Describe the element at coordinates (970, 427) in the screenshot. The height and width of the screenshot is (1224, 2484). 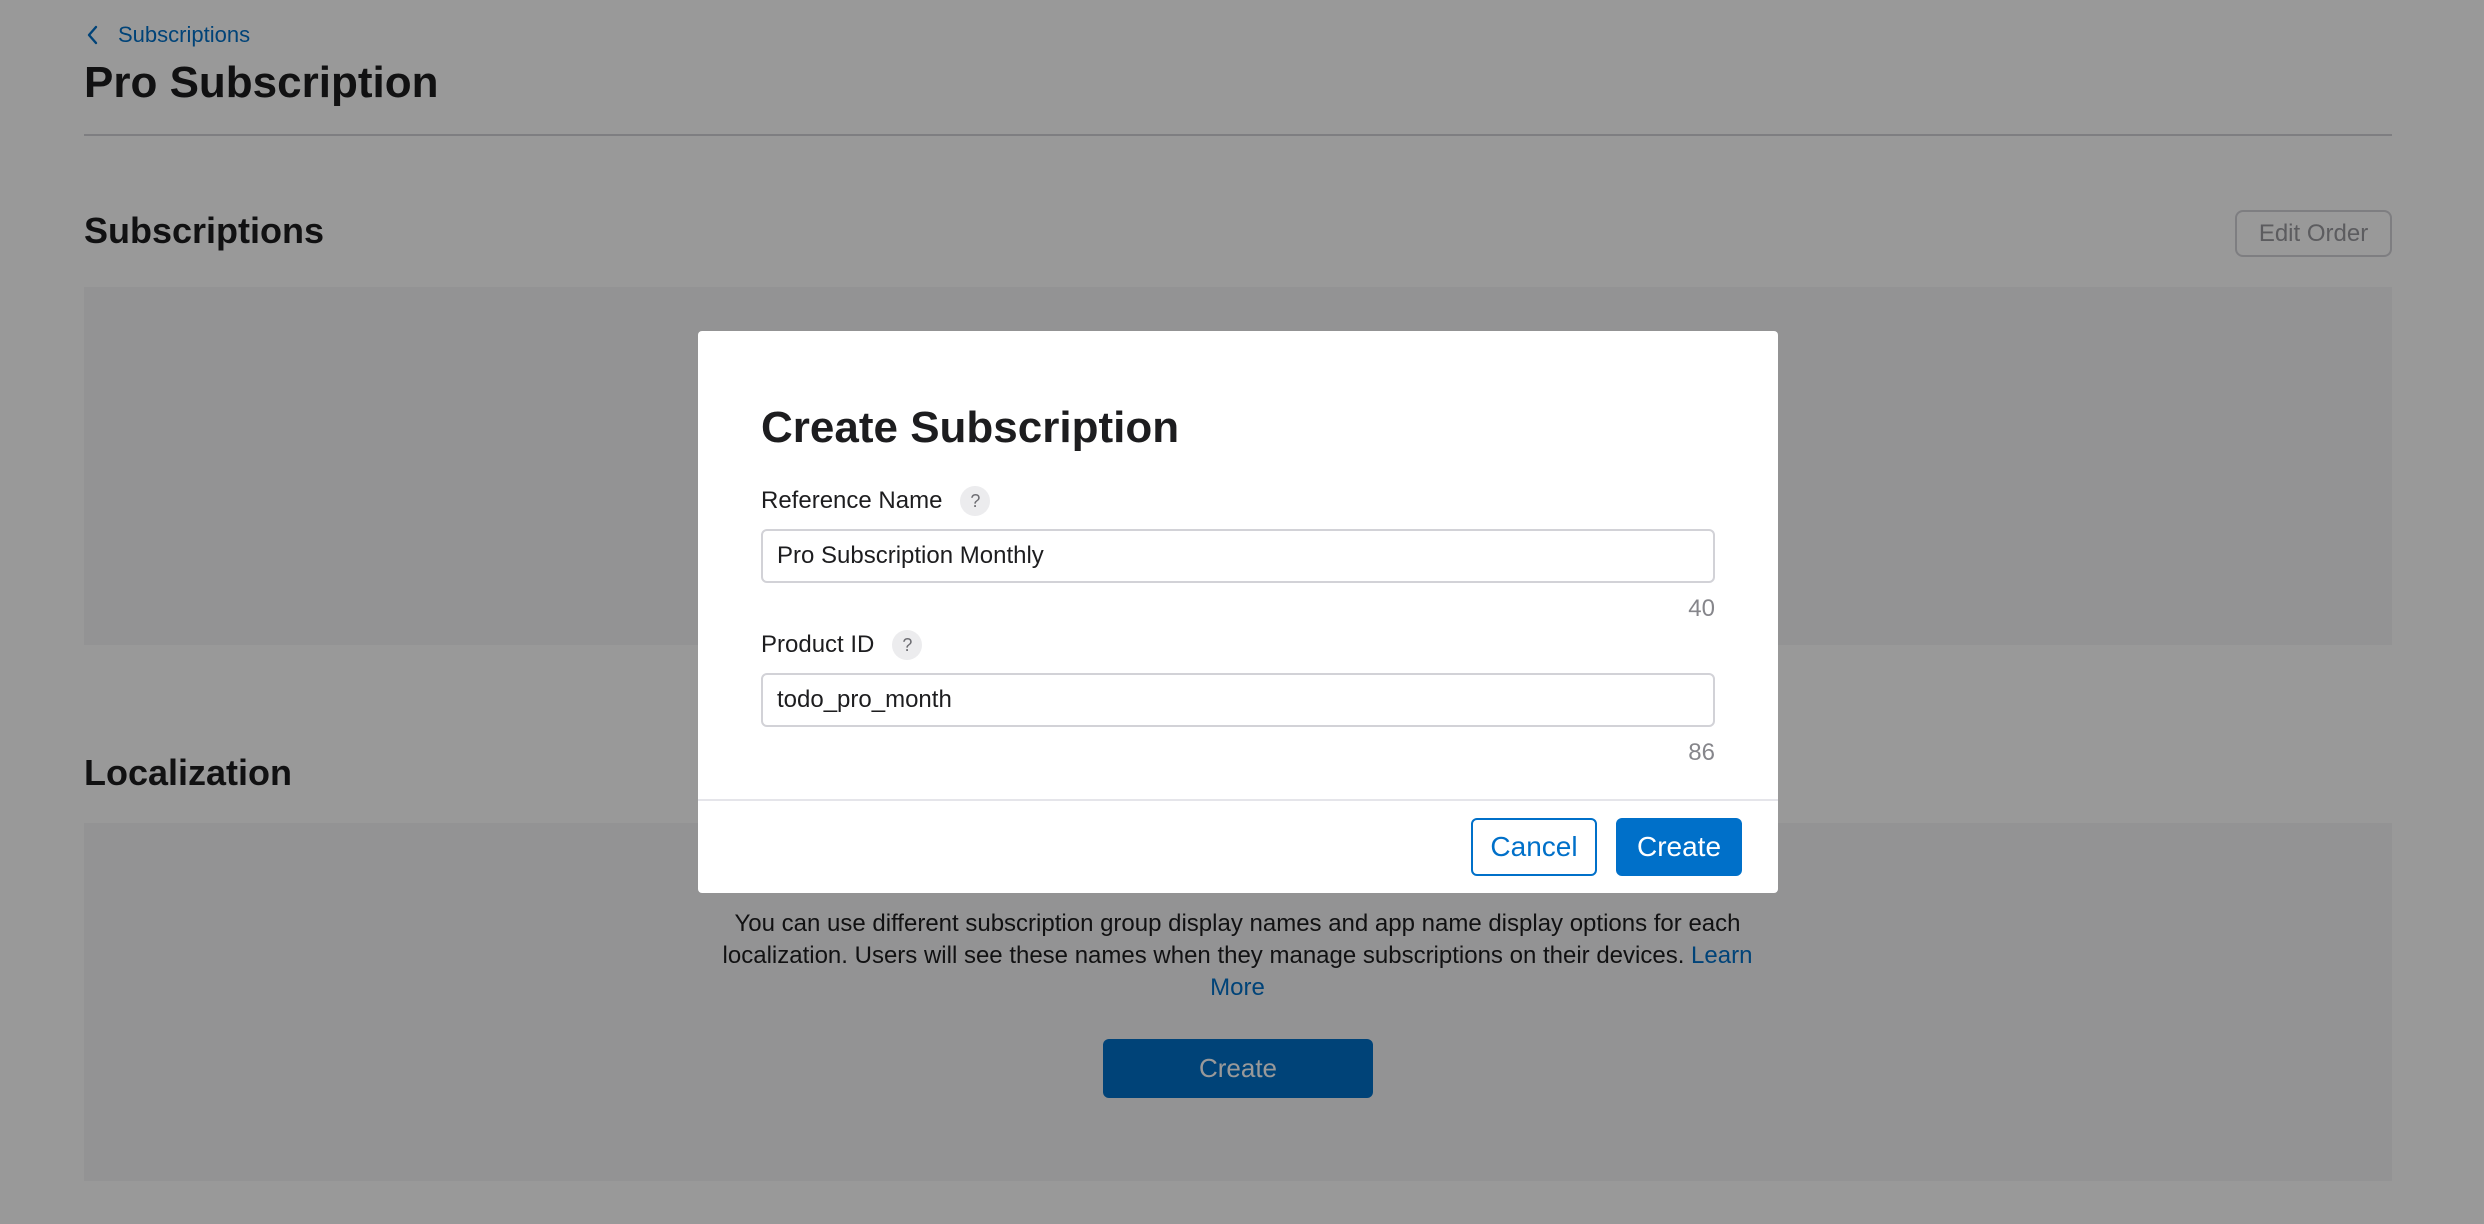
I see `dialog-title: Create Subscription` at that location.